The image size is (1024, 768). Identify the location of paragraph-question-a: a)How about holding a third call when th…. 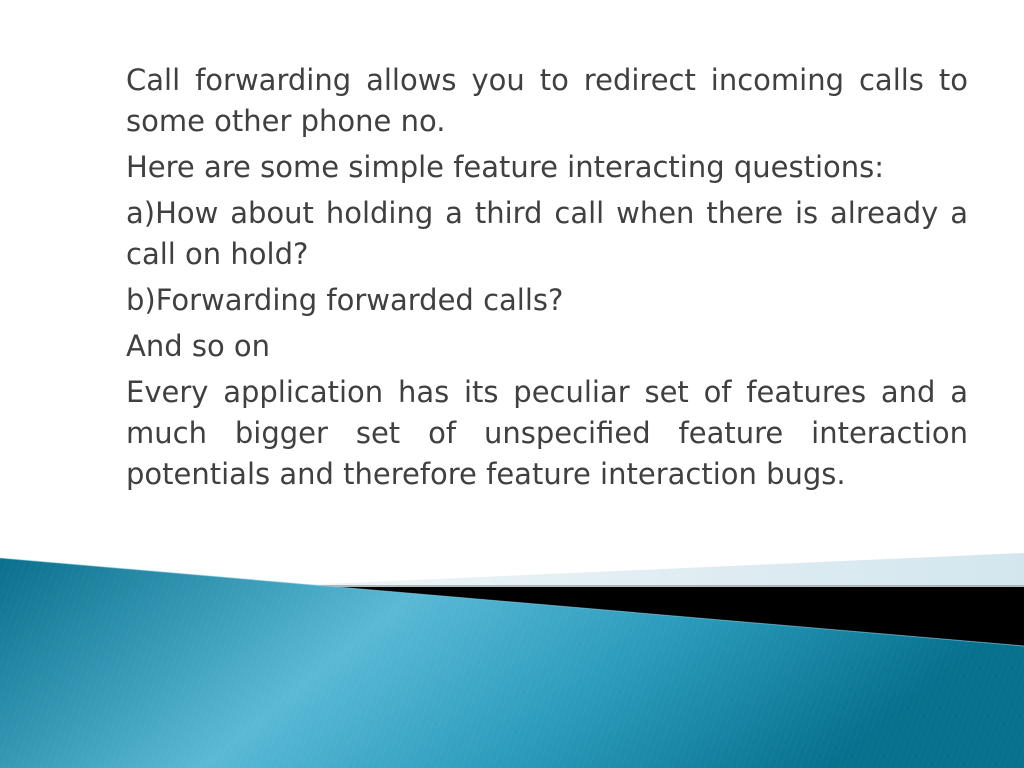
(547, 233).